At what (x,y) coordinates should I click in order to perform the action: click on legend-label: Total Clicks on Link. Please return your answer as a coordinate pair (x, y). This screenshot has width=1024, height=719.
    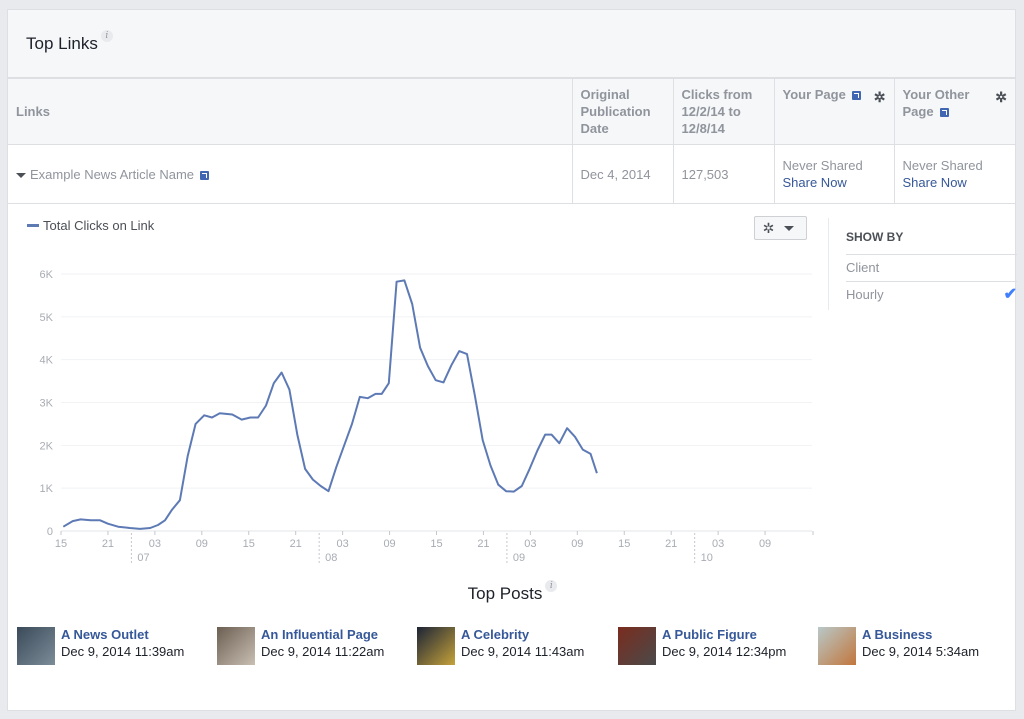
    Looking at the image, I should click on (99, 225).